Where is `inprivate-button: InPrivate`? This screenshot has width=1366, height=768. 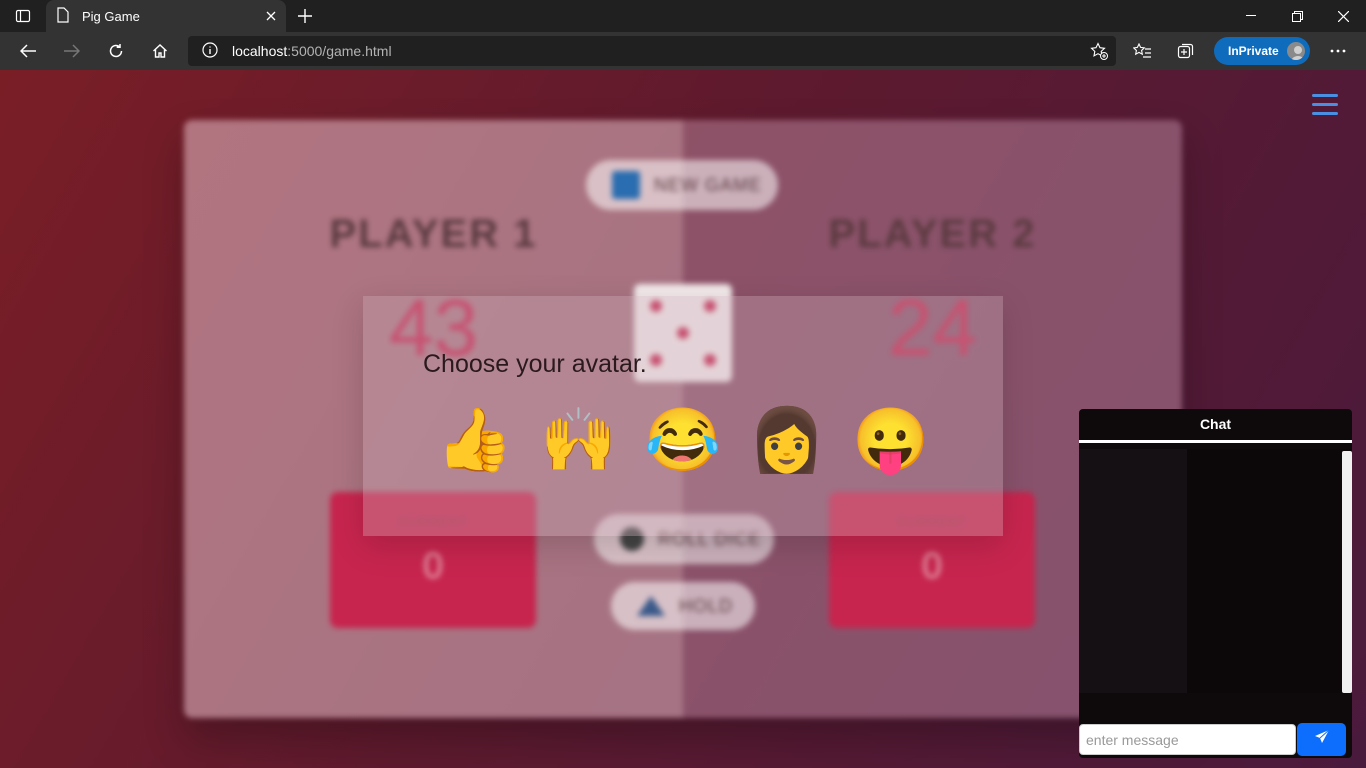 inprivate-button: InPrivate is located at coordinates (1262, 51).